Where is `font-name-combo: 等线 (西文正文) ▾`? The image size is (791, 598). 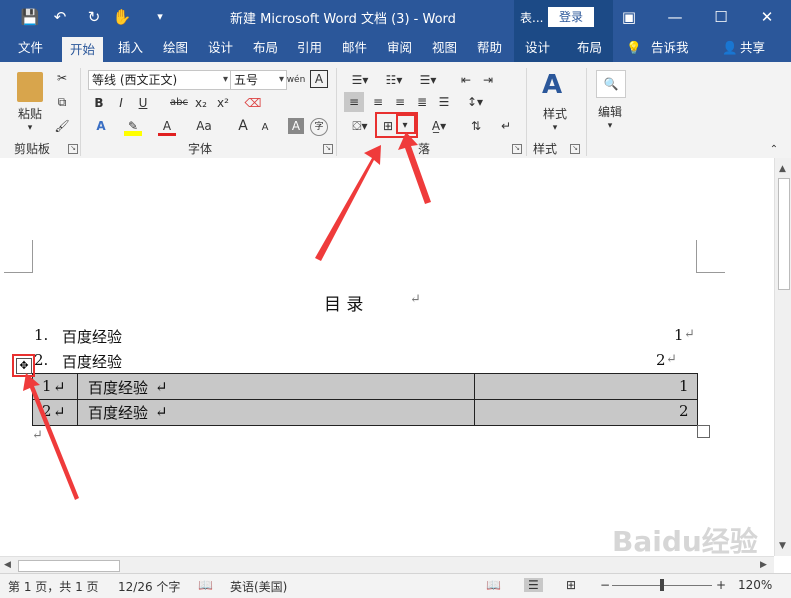 font-name-combo: 等线 (西文正文) ▾ is located at coordinates (159, 80).